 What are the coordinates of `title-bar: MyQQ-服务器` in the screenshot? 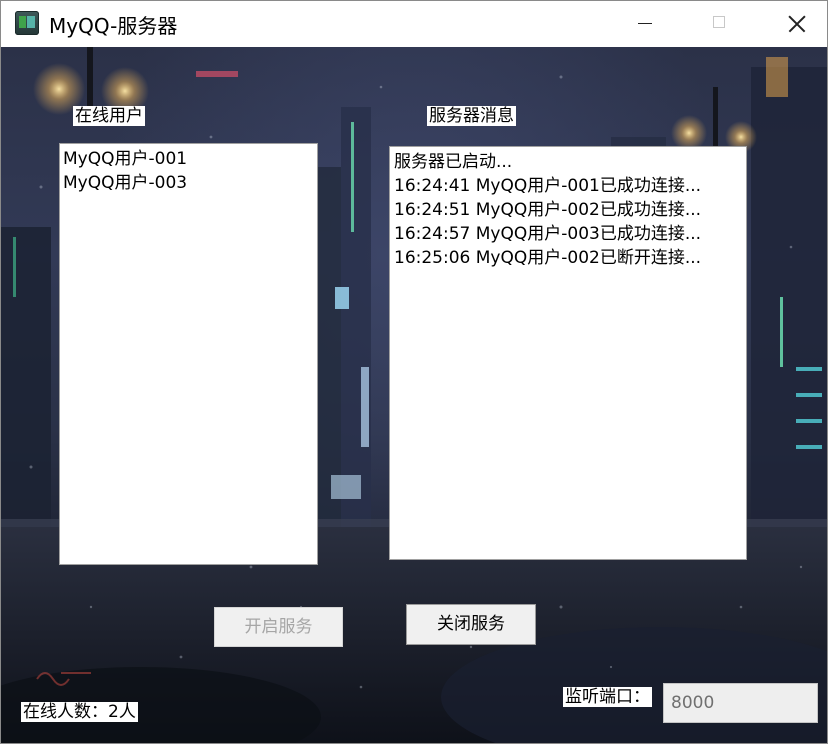 It's located at (414, 24).